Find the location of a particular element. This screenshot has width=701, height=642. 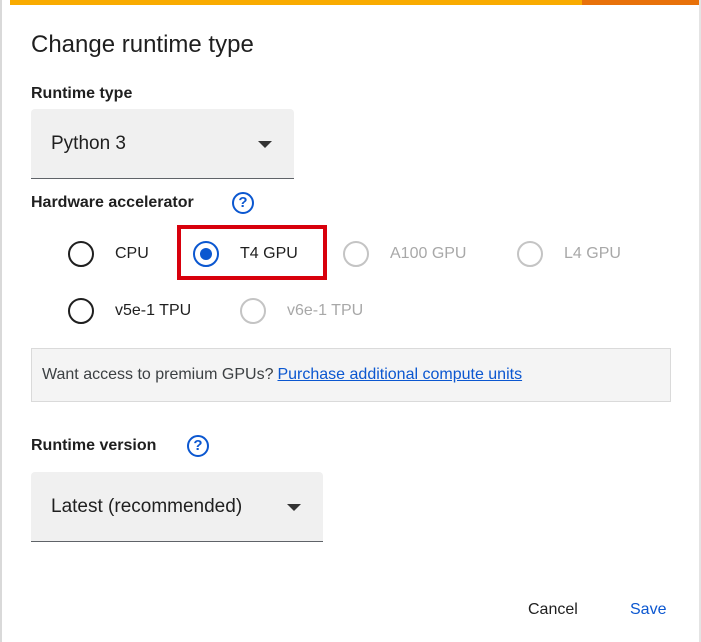

radio-option-a100-gpu: A100 GPU is located at coordinates (404, 254).